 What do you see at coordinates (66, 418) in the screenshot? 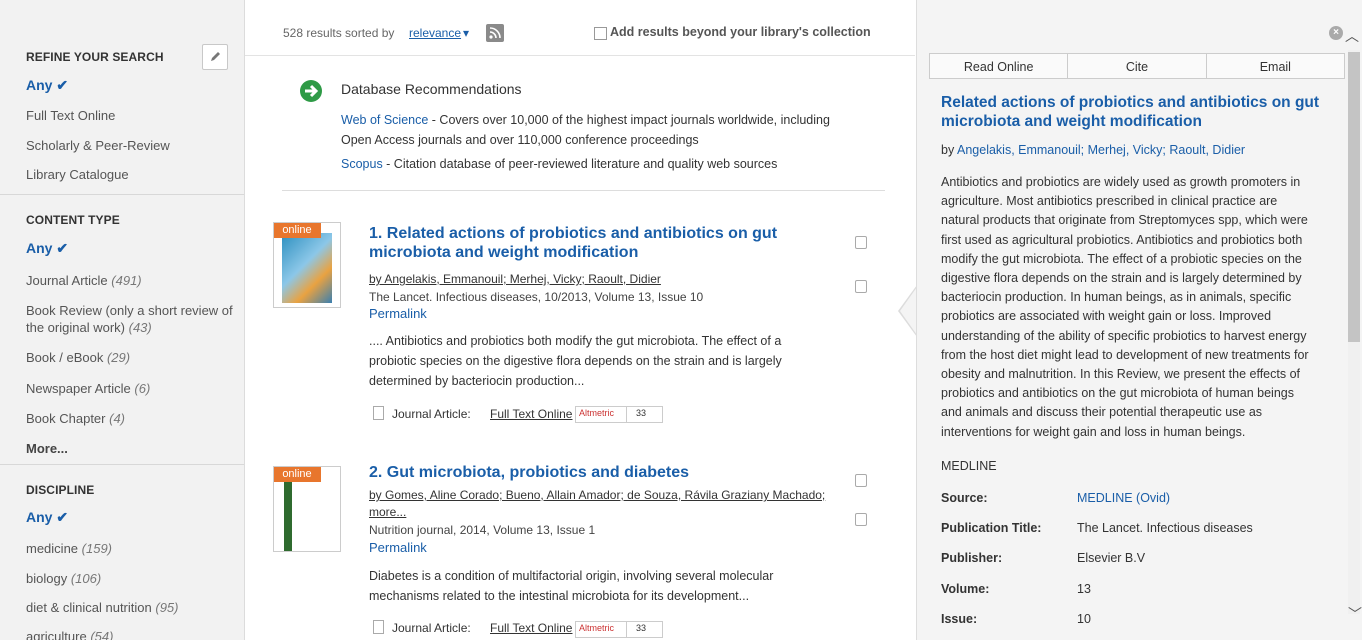
I see `content-type-label: Book Chapter` at bounding box center [66, 418].